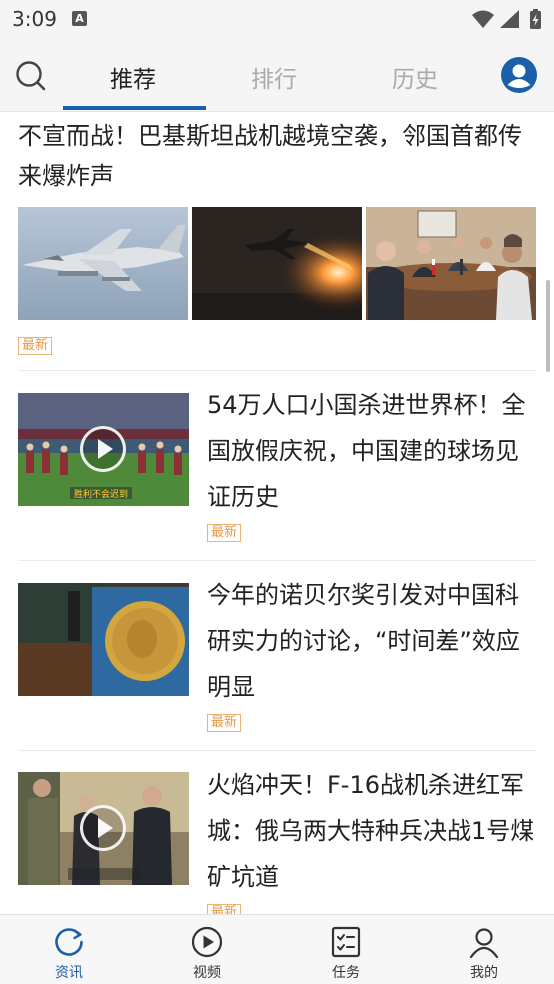 The width and height of the screenshot is (554, 984). Describe the element at coordinates (103, 639) in the screenshot. I see `nobel-medal-photo` at that location.